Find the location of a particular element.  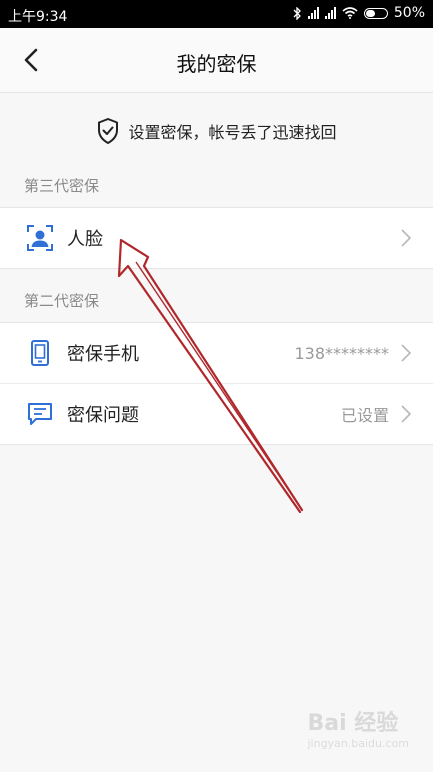

watermark: Bai 经验 jingyan.baidu.com is located at coordinates (358, 727).